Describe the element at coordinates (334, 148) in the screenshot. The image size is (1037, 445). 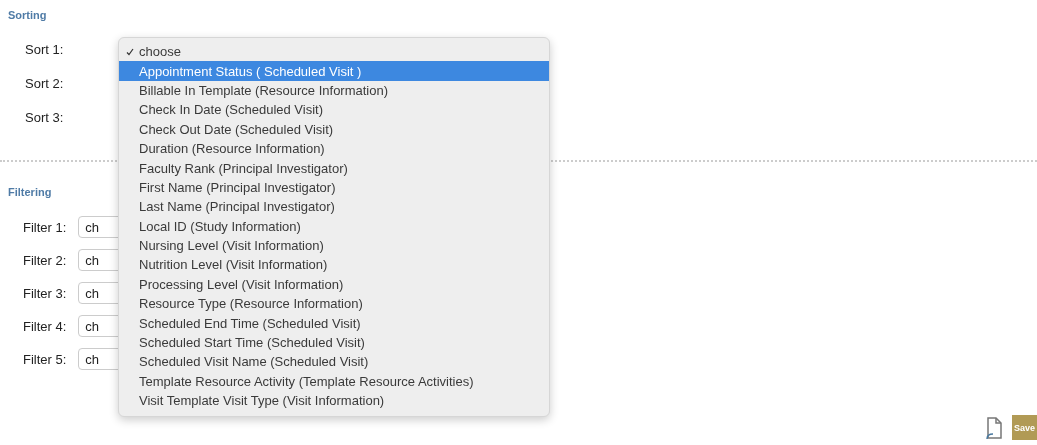
I see `menu-option: Duration (Resource Information)` at that location.